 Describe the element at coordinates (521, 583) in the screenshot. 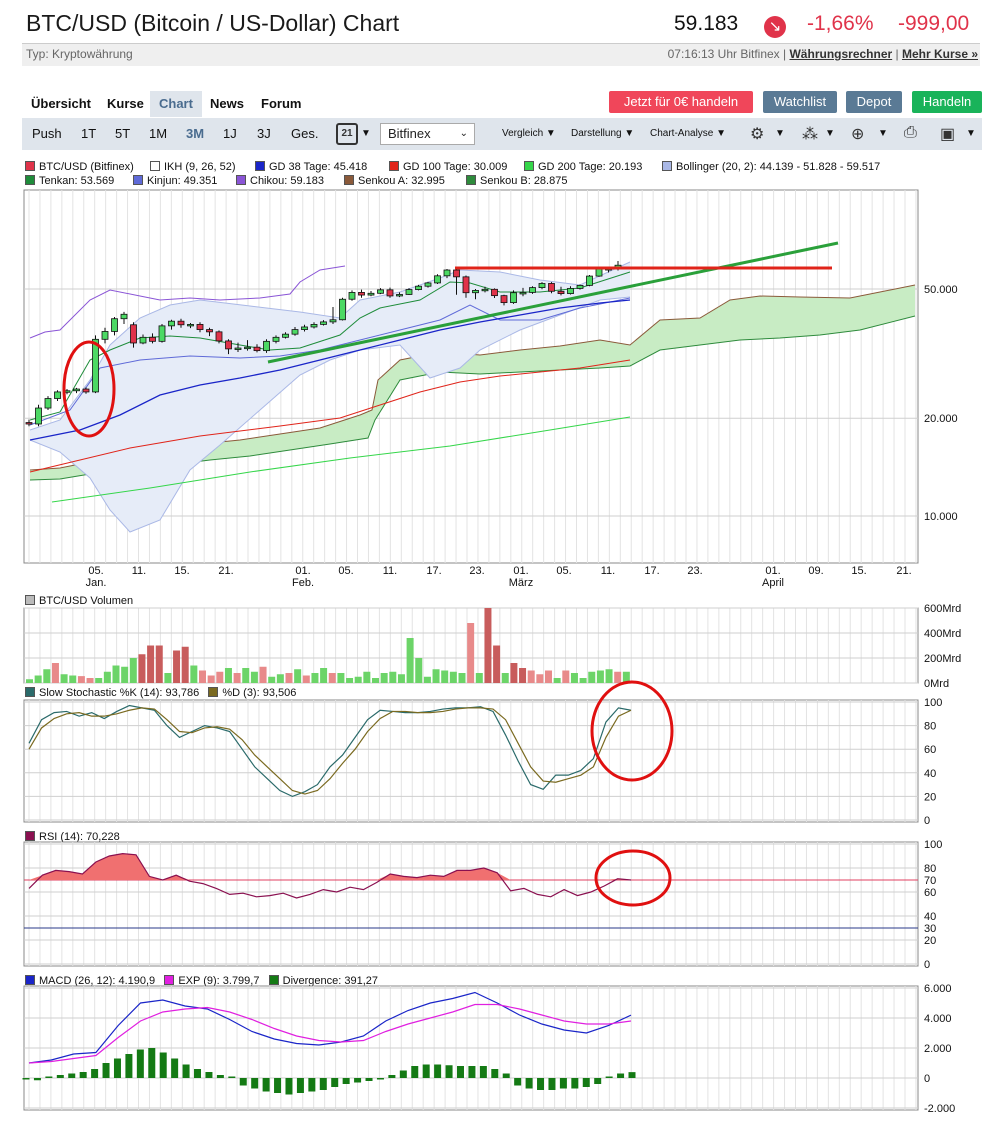

I see `month-tick-label: März` at that location.